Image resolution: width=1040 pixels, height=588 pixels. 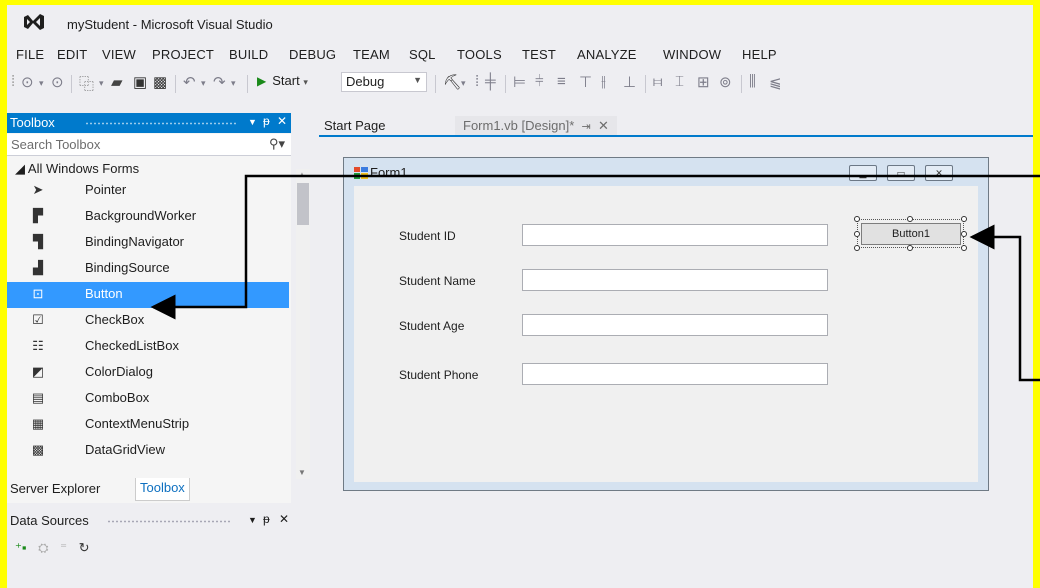 What do you see at coordinates (149, 347) in the screenshot?
I see `toolbox-item-checkedlistbox: ☷ CheckedListBox` at bounding box center [149, 347].